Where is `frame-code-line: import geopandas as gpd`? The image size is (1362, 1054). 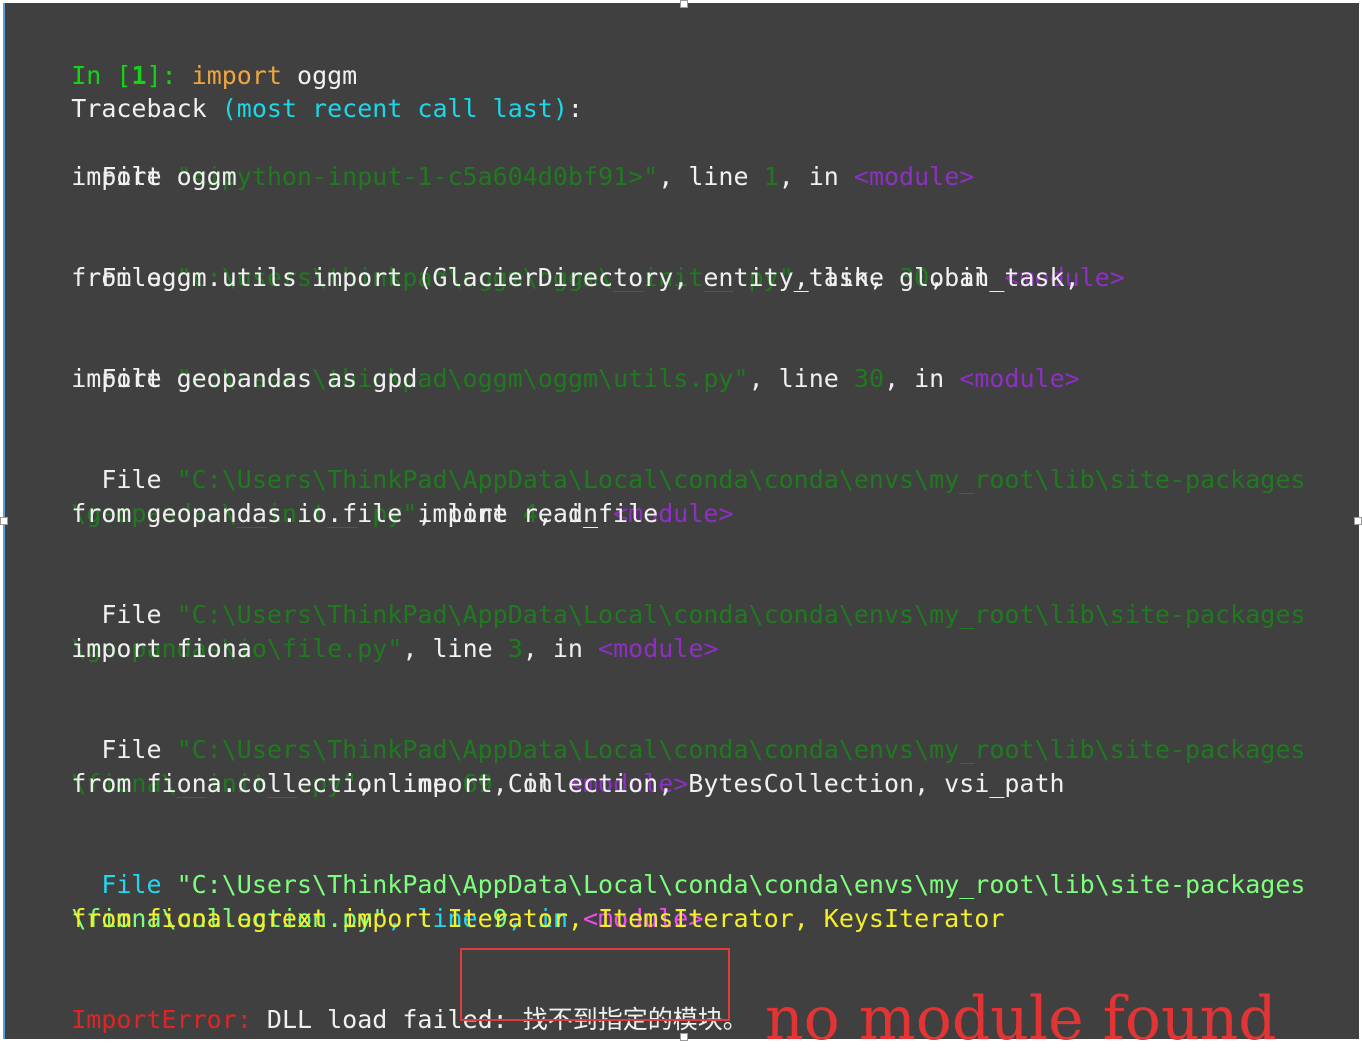 frame-code-line: import geopandas as gpd is located at coordinates (214, 378).